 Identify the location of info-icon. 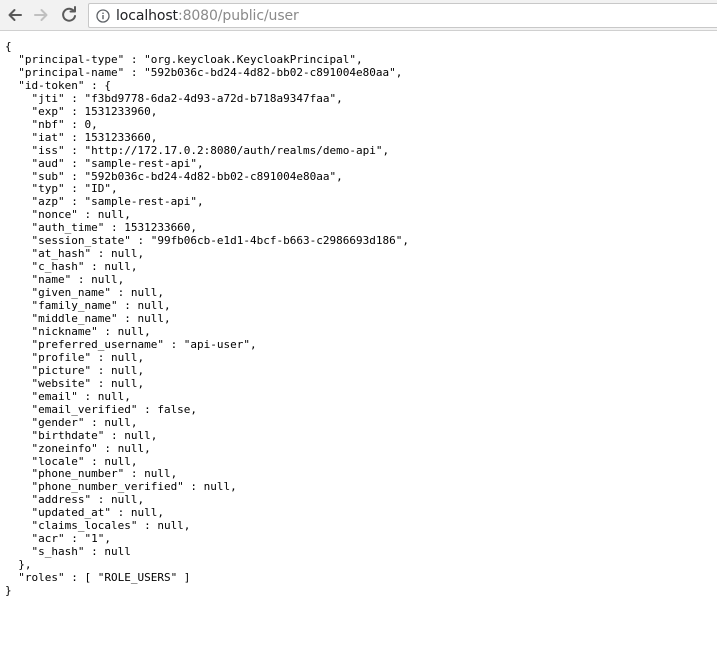
(103, 15).